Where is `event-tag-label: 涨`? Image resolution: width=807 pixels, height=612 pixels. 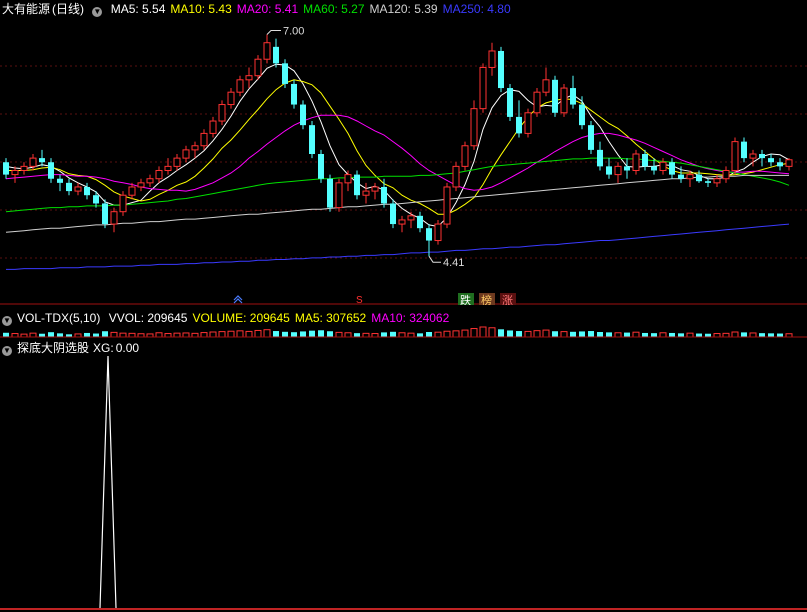 event-tag-label: 涨 is located at coordinates (507, 299).